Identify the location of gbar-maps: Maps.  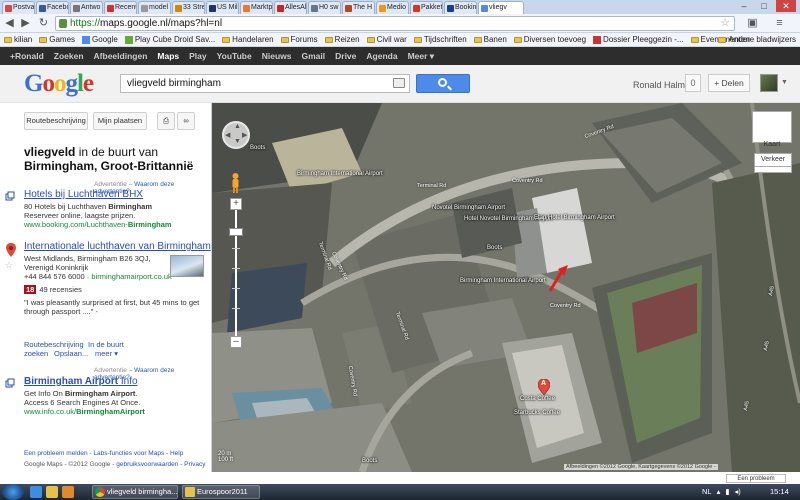
(168, 56).